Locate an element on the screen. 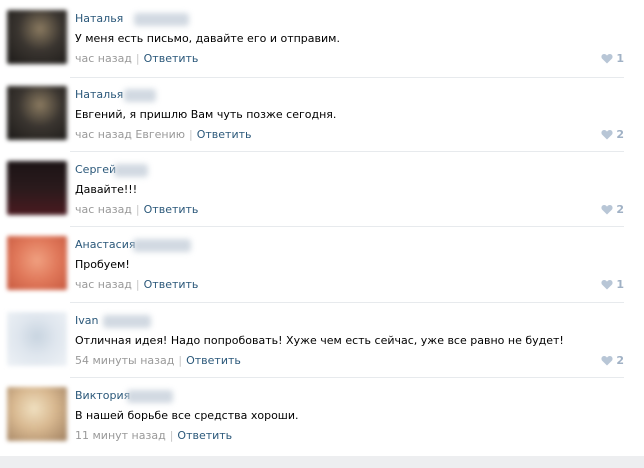  comment-author-link: Сергей is located at coordinates (95, 169).